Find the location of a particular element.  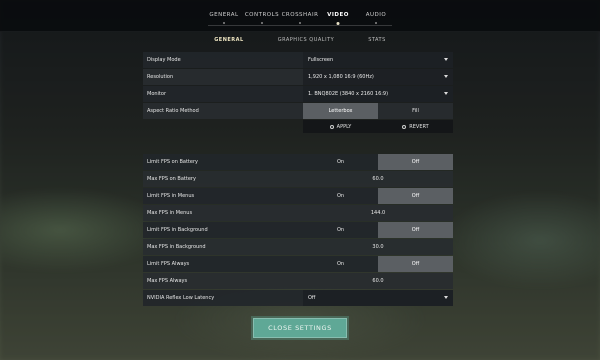

tab-general: GENERAL is located at coordinates (224, 15).